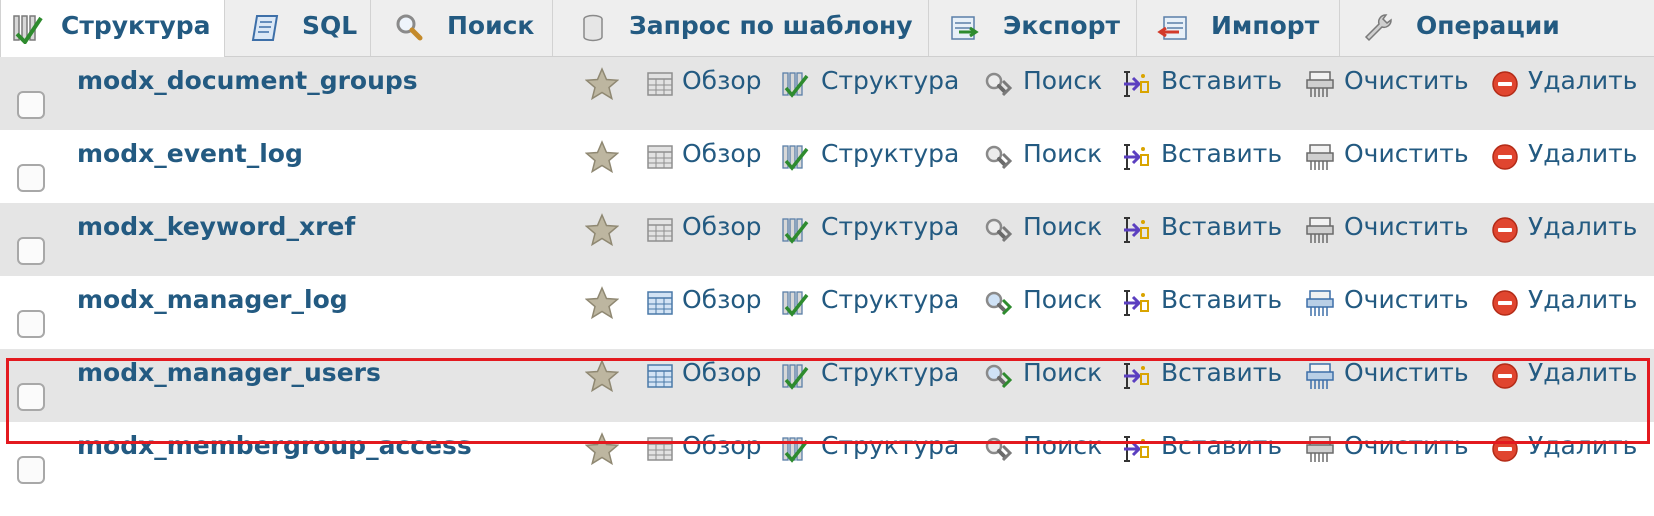  What do you see at coordinates (1238, 28) in the screenshot?
I see `tab-import: Импорт` at bounding box center [1238, 28].